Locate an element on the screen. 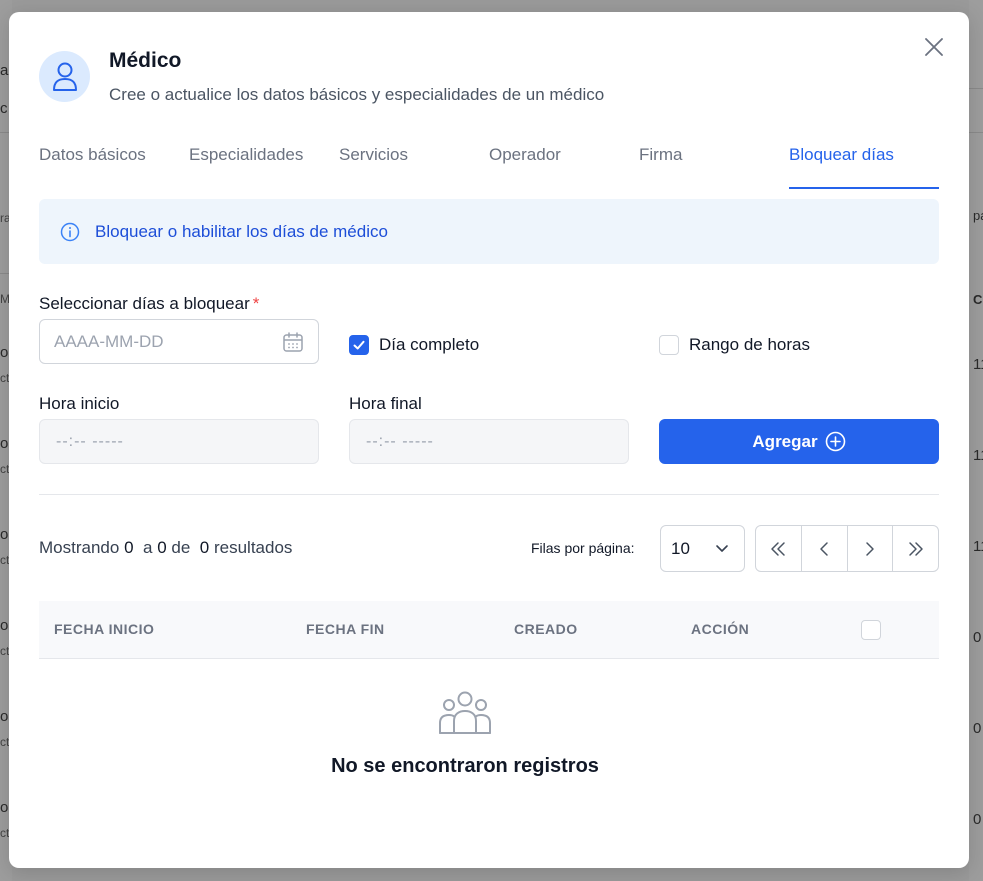 This screenshot has width=983, height=881. close-icon is located at coordinates (934, 47).